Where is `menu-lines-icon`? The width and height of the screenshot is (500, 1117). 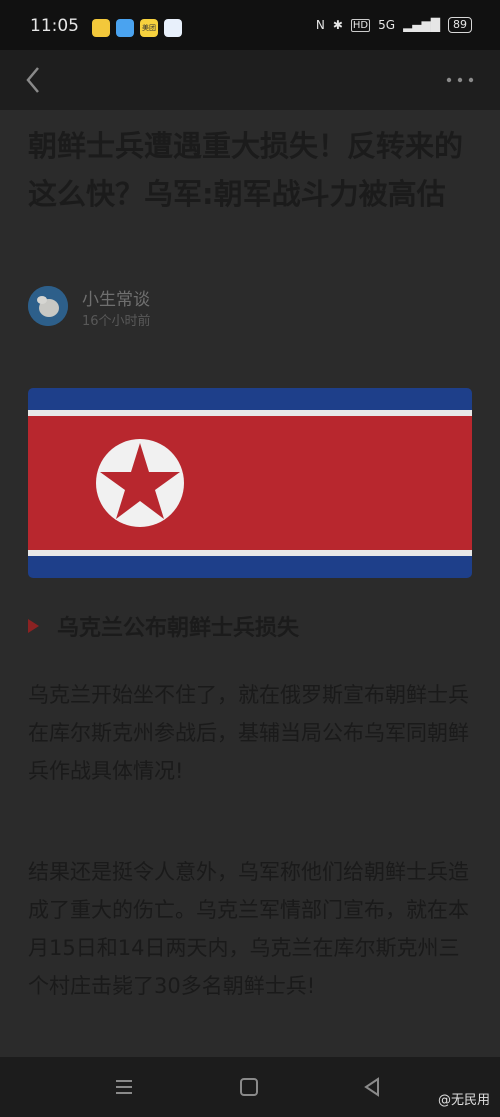 menu-lines-icon is located at coordinates (124, 1087).